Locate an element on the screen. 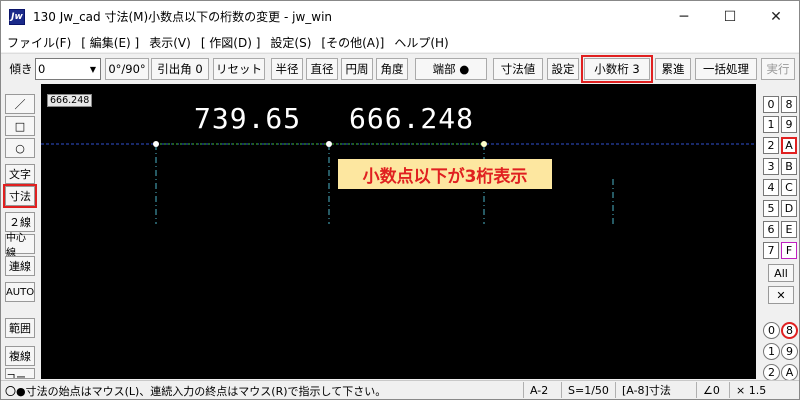 The width and height of the screenshot is (800, 400). radius-button: 半径 is located at coordinates (287, 69).